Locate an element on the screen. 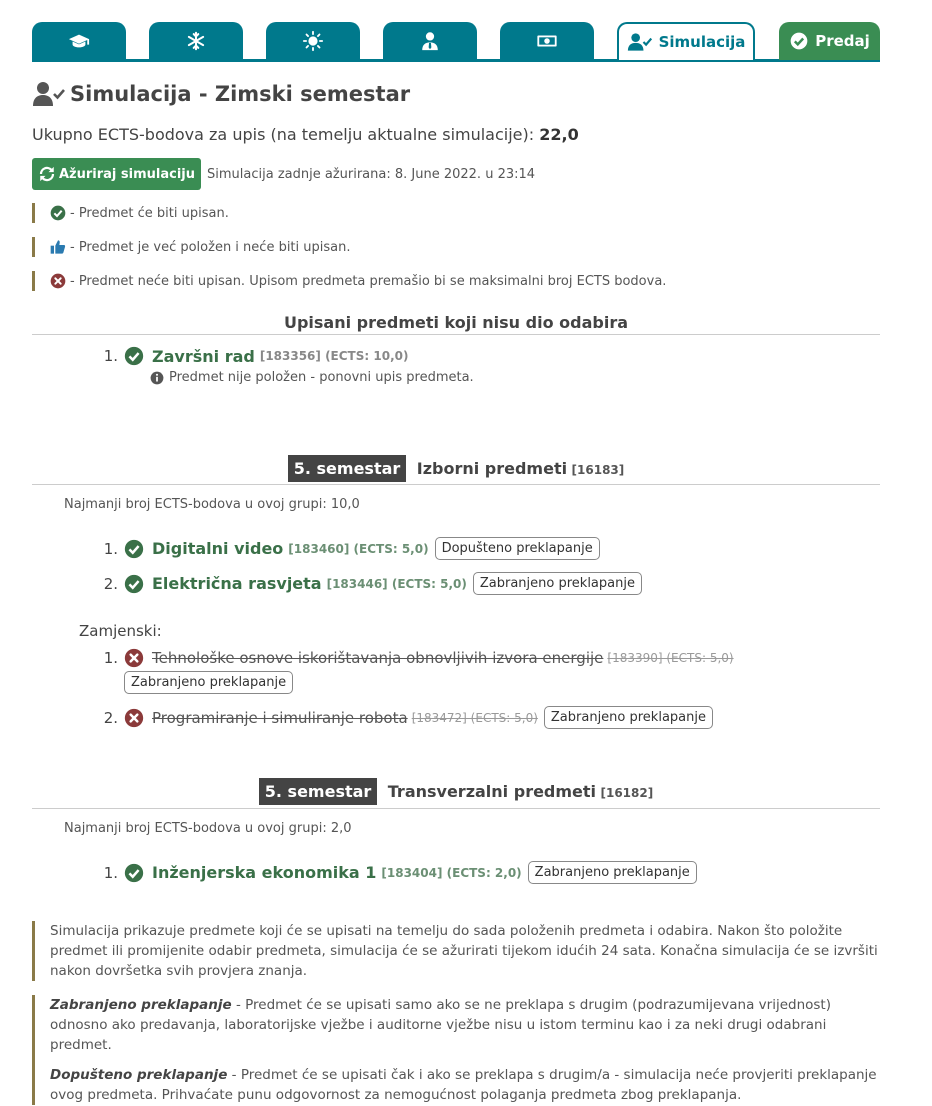  user-tie-icon is located at coordinates (430, 41).